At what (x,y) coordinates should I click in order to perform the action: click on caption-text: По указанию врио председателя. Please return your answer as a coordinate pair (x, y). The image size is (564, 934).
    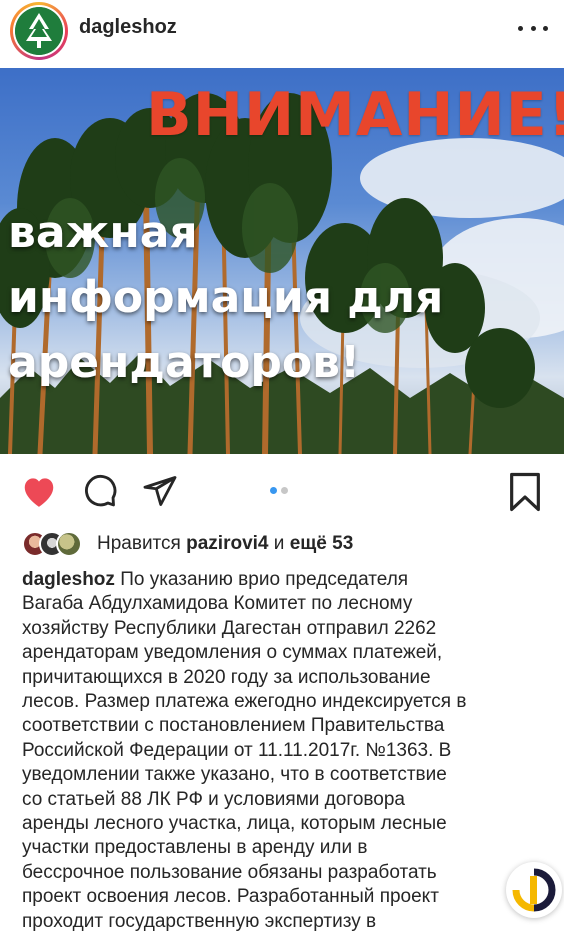
    Looking at the image, I should click on (264, 579).